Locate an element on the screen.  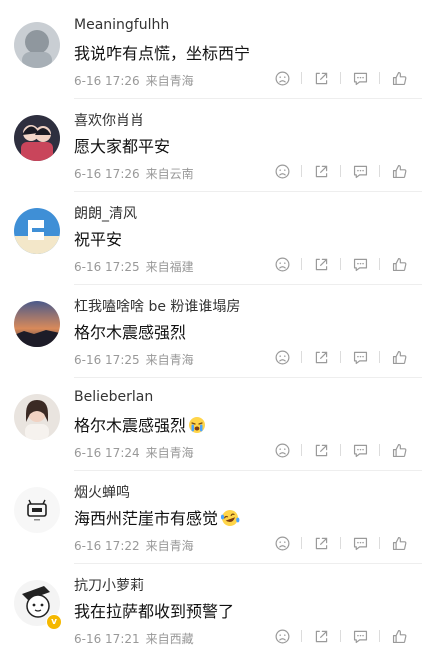
comment-text: 我说咋有点慌，坐标西宁 is located at coordinates (162, 53).